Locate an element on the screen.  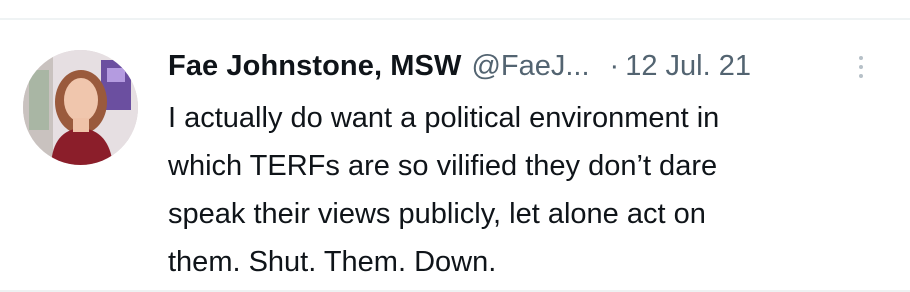
more-options-icon is located at coordinates (861, 69).